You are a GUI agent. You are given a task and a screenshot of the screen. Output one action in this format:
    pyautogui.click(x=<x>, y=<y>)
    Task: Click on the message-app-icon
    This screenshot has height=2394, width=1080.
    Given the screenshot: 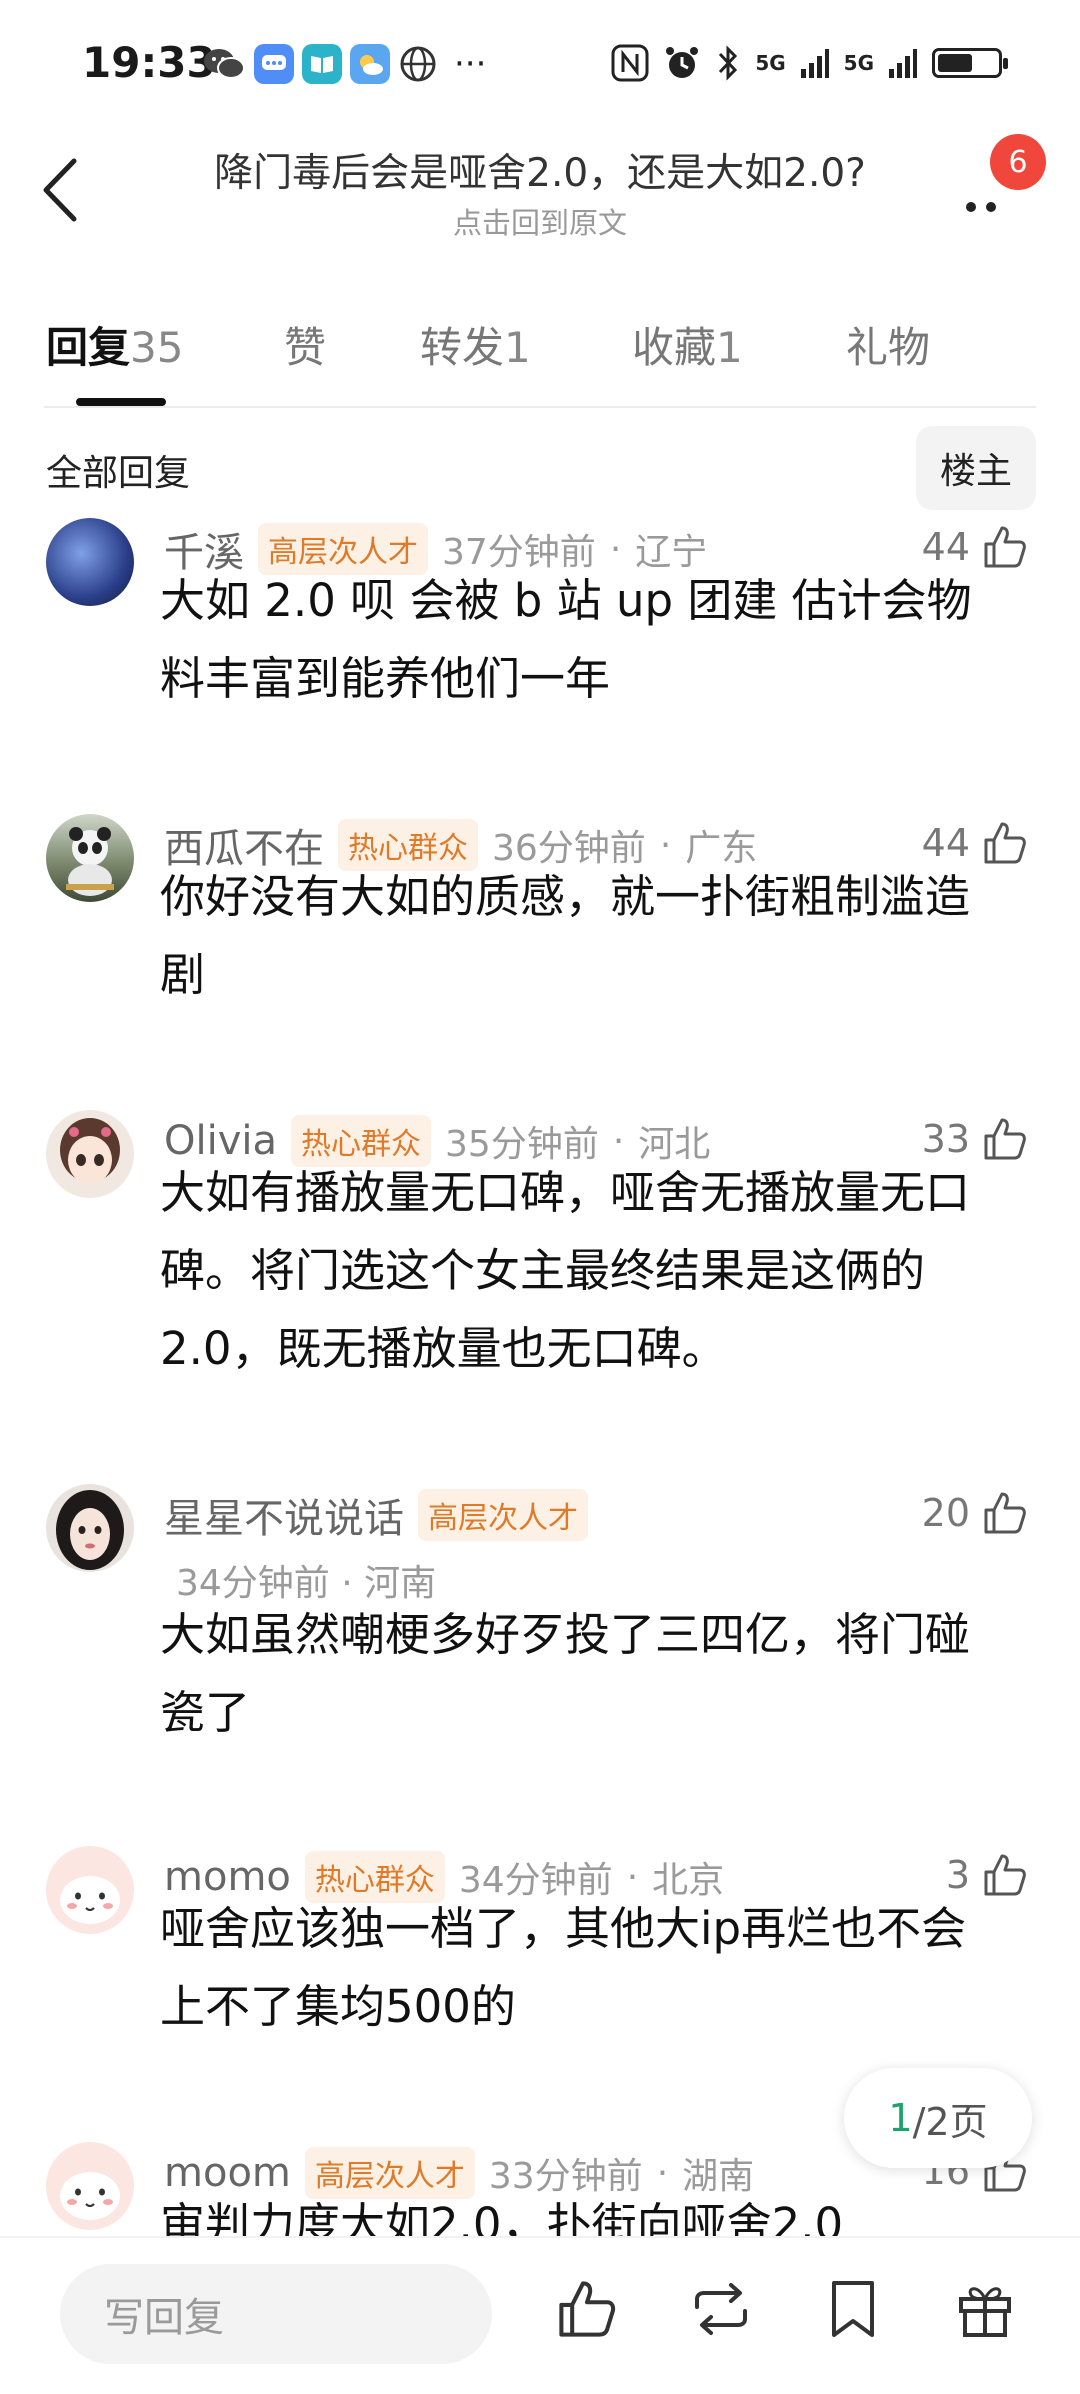 What is the action you would take?
    pyautogui.click(x=274, y=64)
    